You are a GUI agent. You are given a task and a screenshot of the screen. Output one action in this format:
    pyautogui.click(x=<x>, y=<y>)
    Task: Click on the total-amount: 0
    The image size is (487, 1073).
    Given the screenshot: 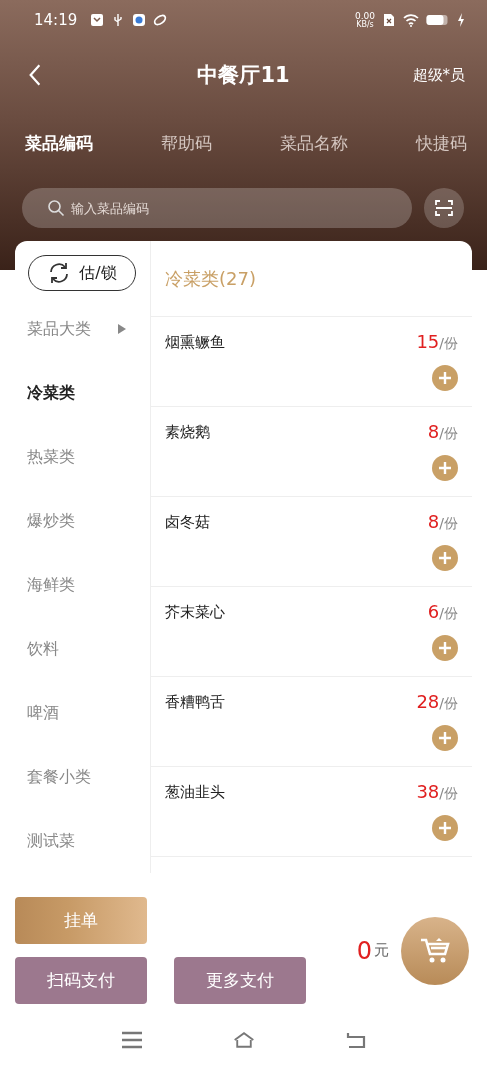 What is the action you would take?
    pyautogui.click(x=364, y=950)
    